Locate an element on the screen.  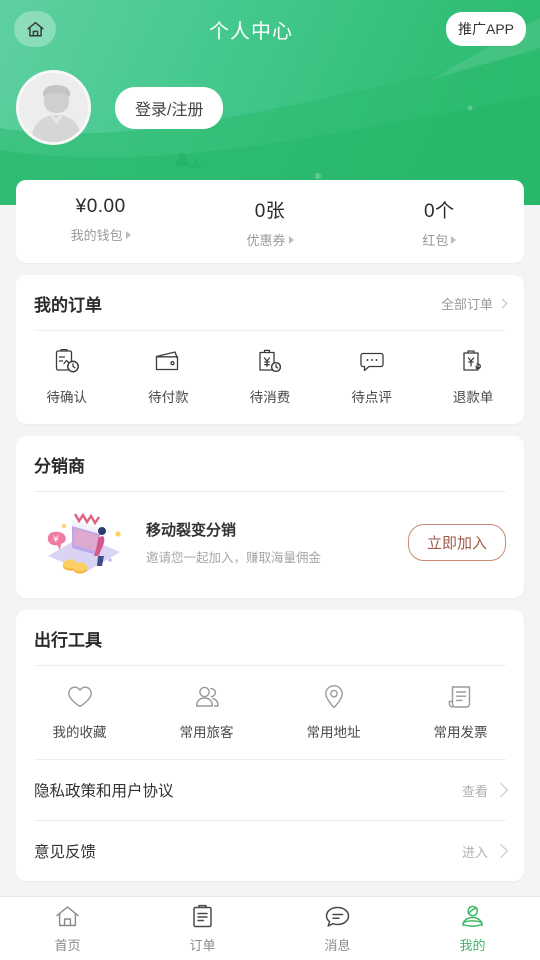
link-row-action: 进入 is located at coordinates (485, 851).